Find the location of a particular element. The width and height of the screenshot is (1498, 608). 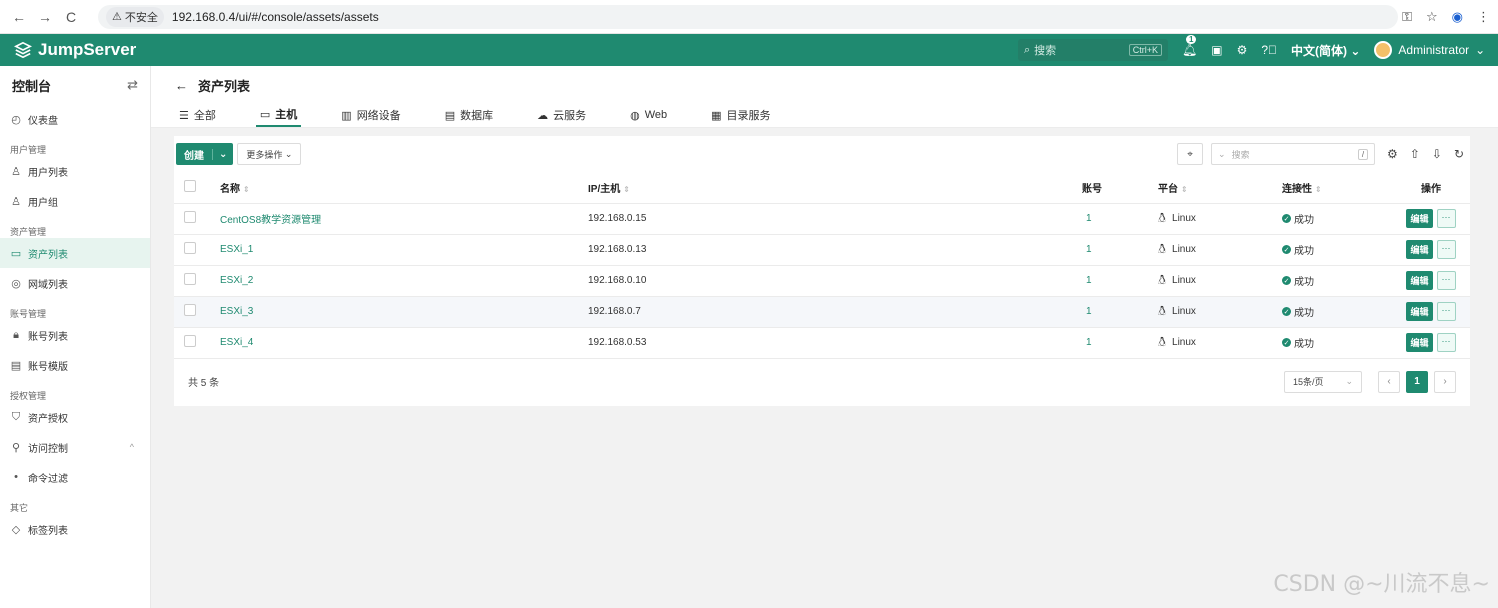

asset-name-link: CentOS8教学资源管理 is located at coordinates (270, 220).